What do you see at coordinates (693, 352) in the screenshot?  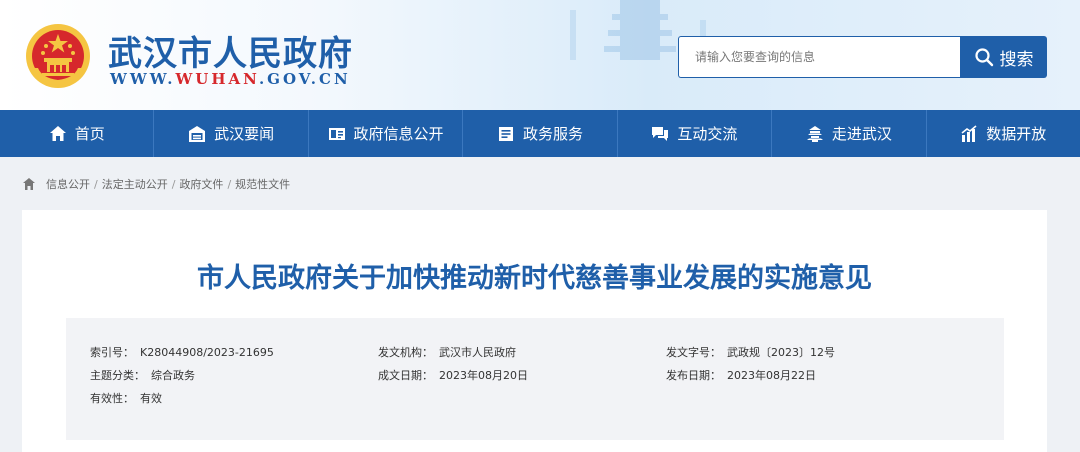 I see `meta-label: 发文字号：` at bounding box center [693, 352].